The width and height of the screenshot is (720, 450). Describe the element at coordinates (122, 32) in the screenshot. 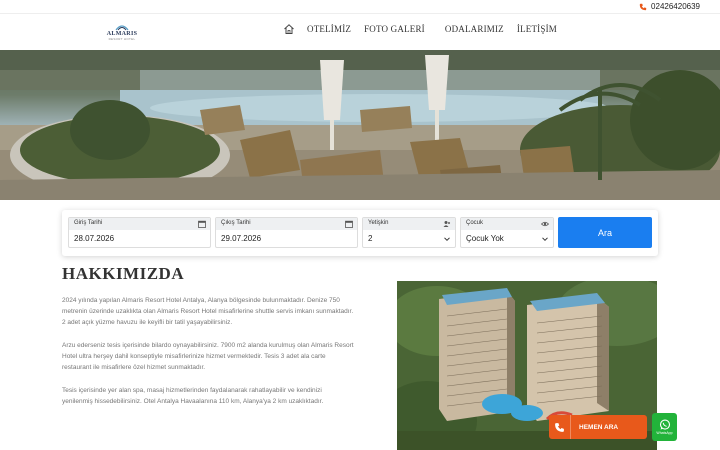

I see `brand-logo: ALMARIS RESORT HOTEL` at that location.